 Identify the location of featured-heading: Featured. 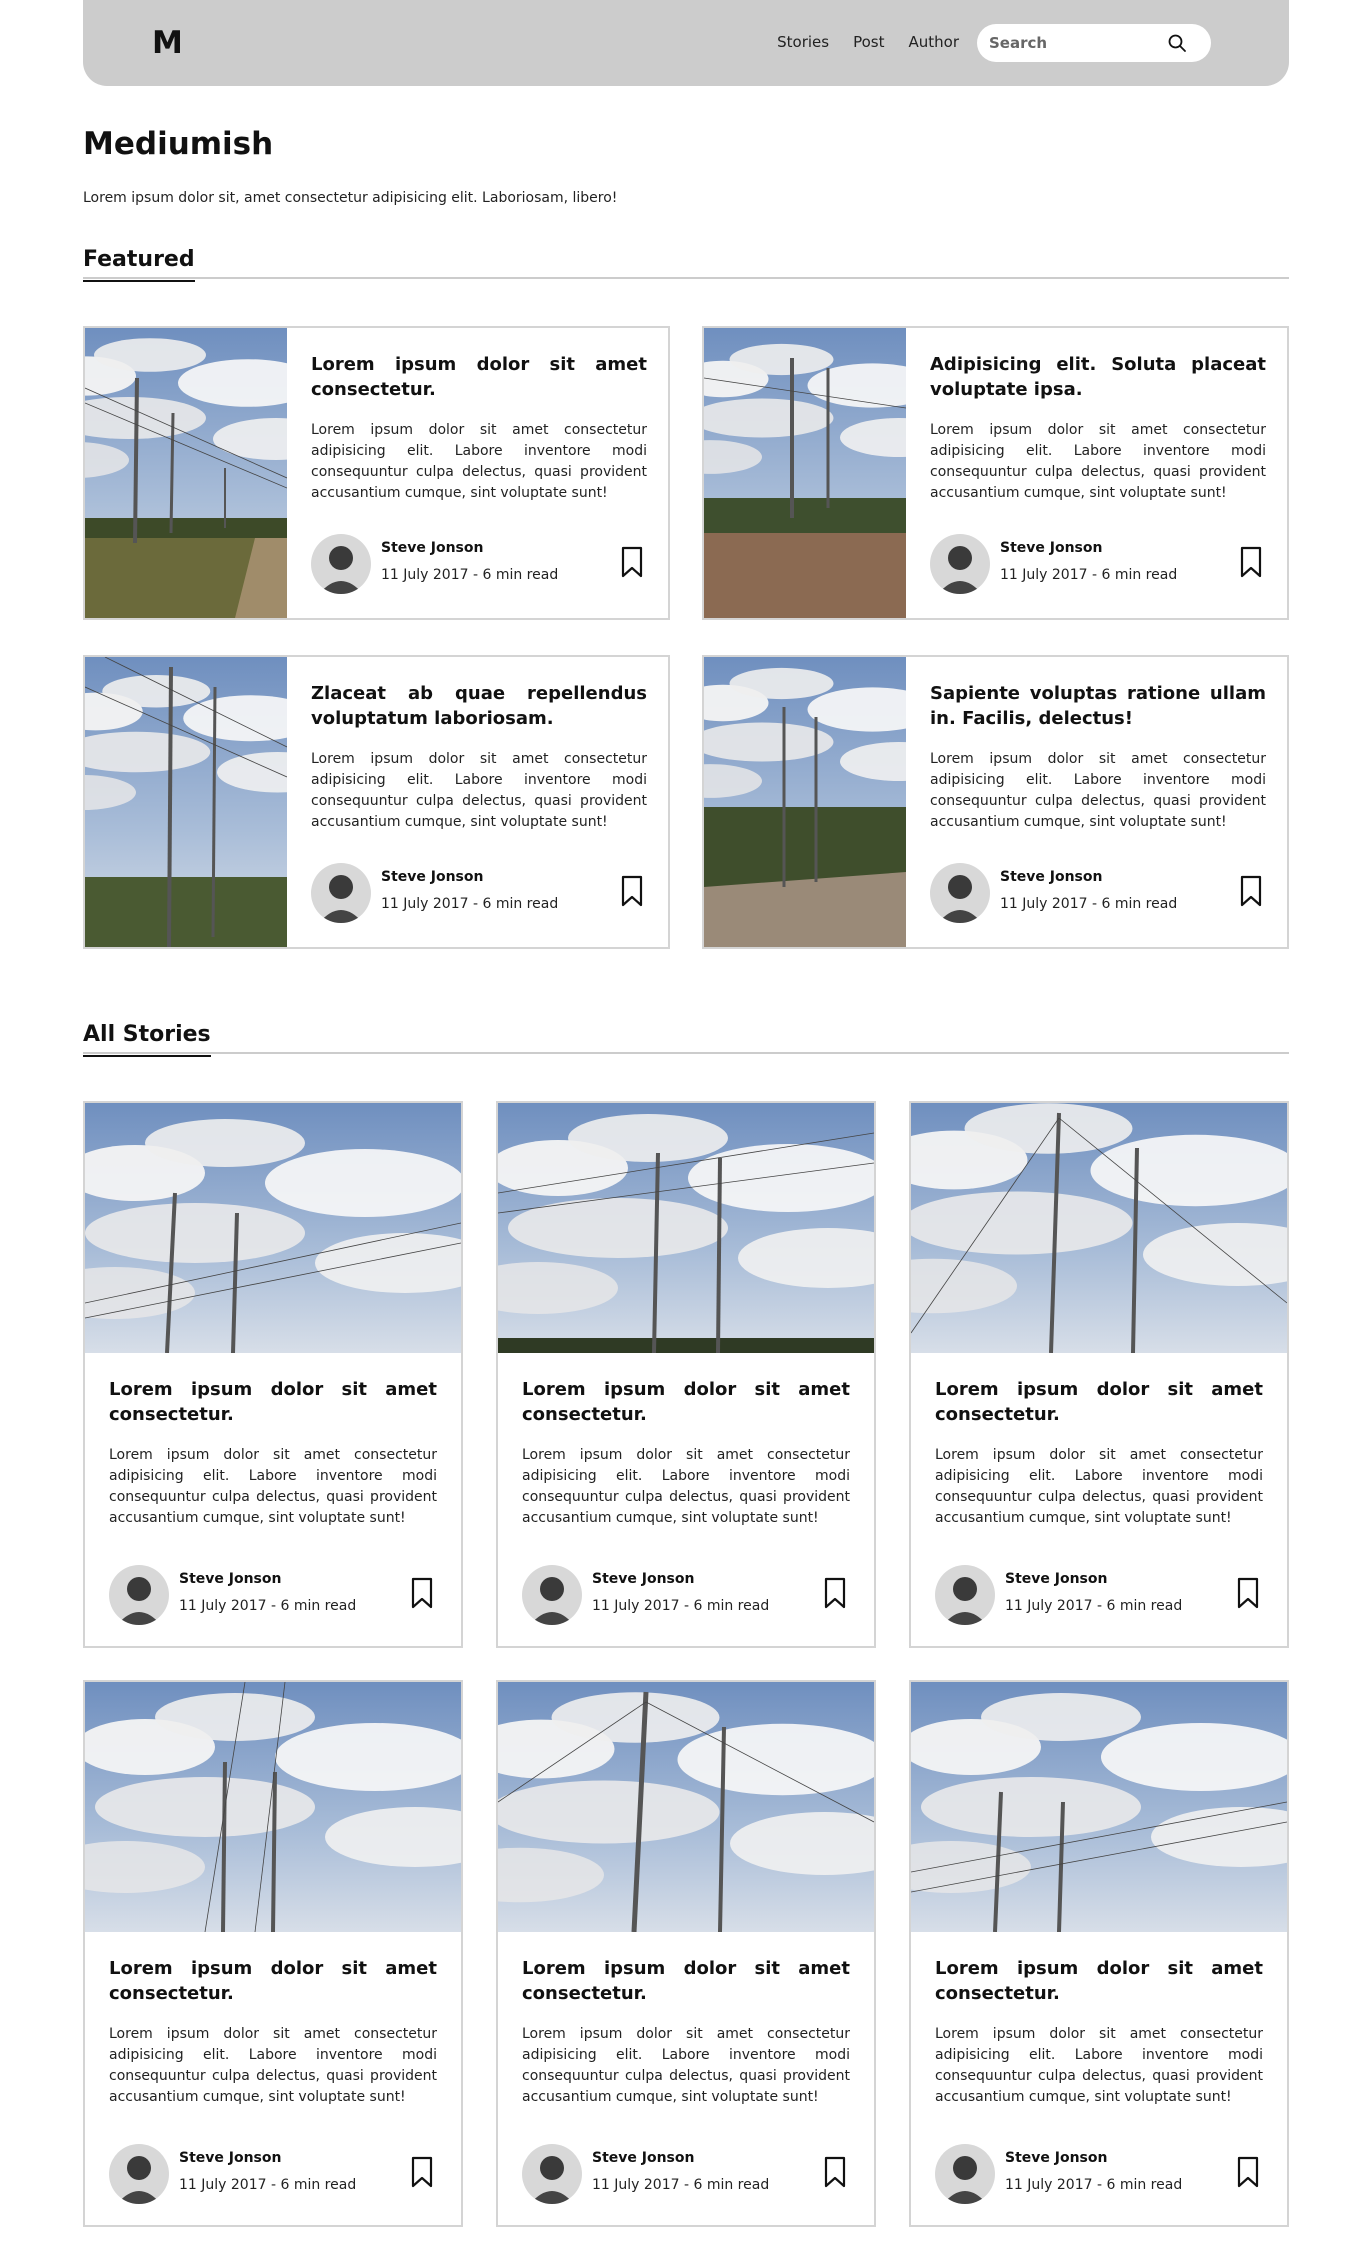
(139, 264).